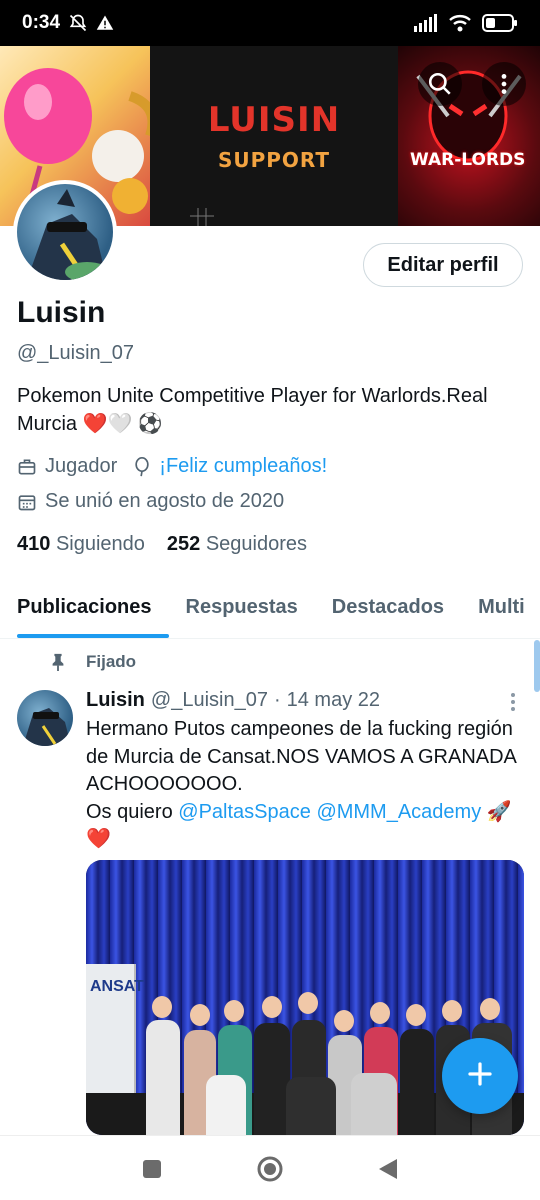 The height and width of the screenshot is (1200, 540). Describe the element at coordinates (78, 23) in the screenshot. I see `notifications-muted-icon` at that location.